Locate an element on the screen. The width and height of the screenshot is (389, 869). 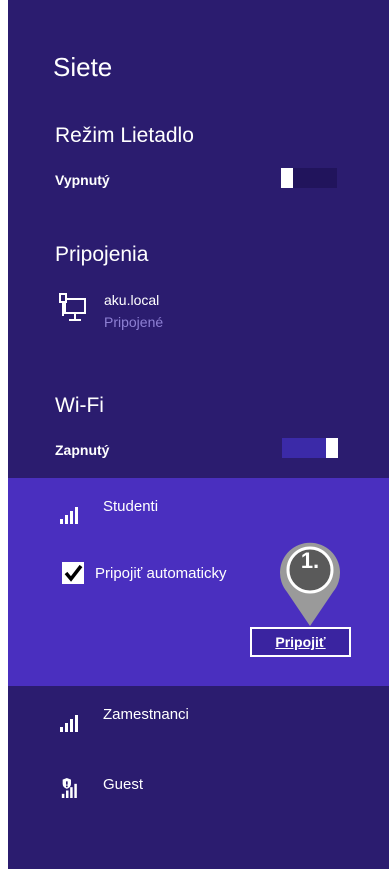
wifi-toggle is located at coordinates (310, 448).